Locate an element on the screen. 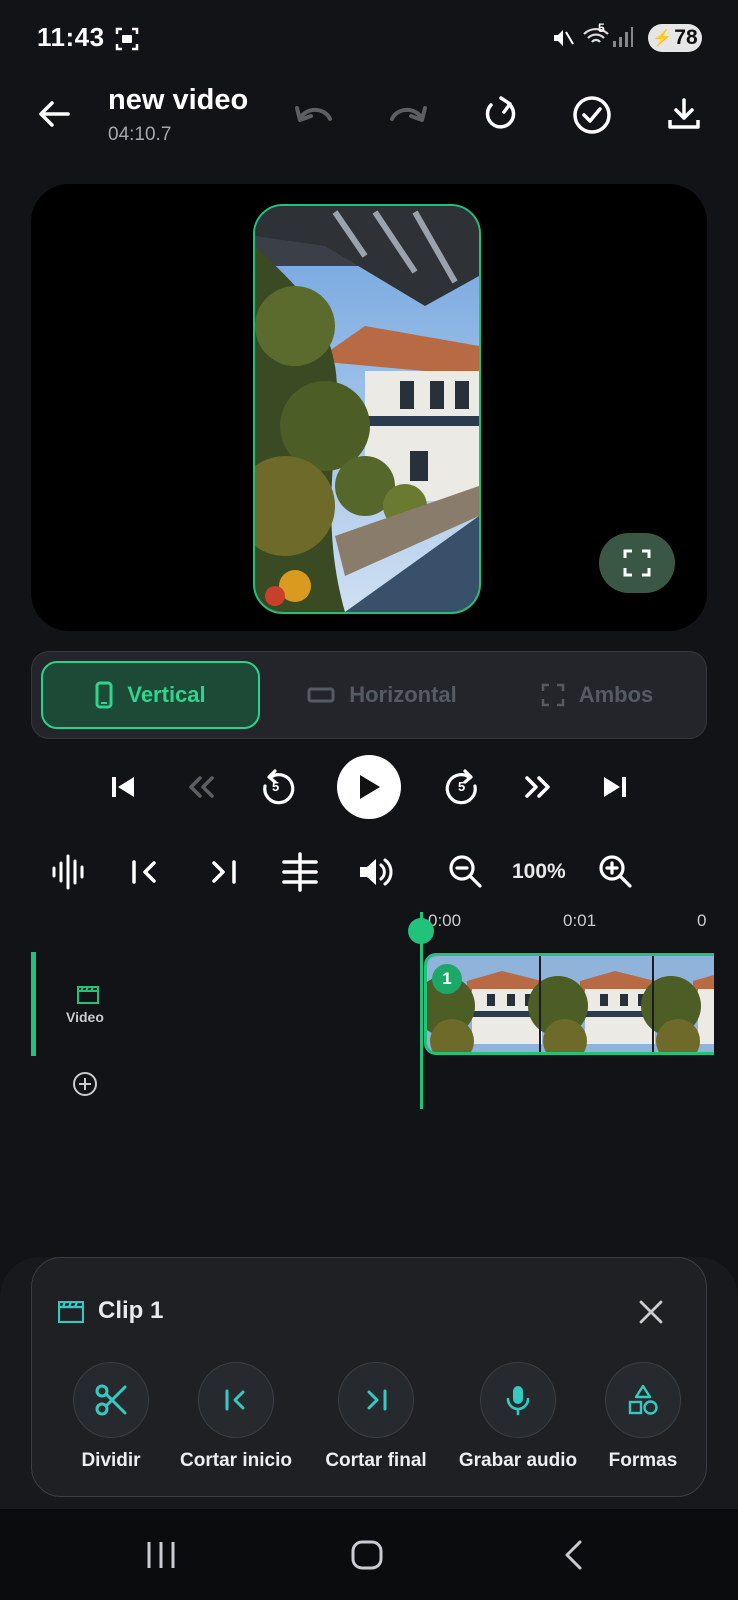 The image size is (738, 1600). forward-5-button: 5 is located at coordinates (462, 787).